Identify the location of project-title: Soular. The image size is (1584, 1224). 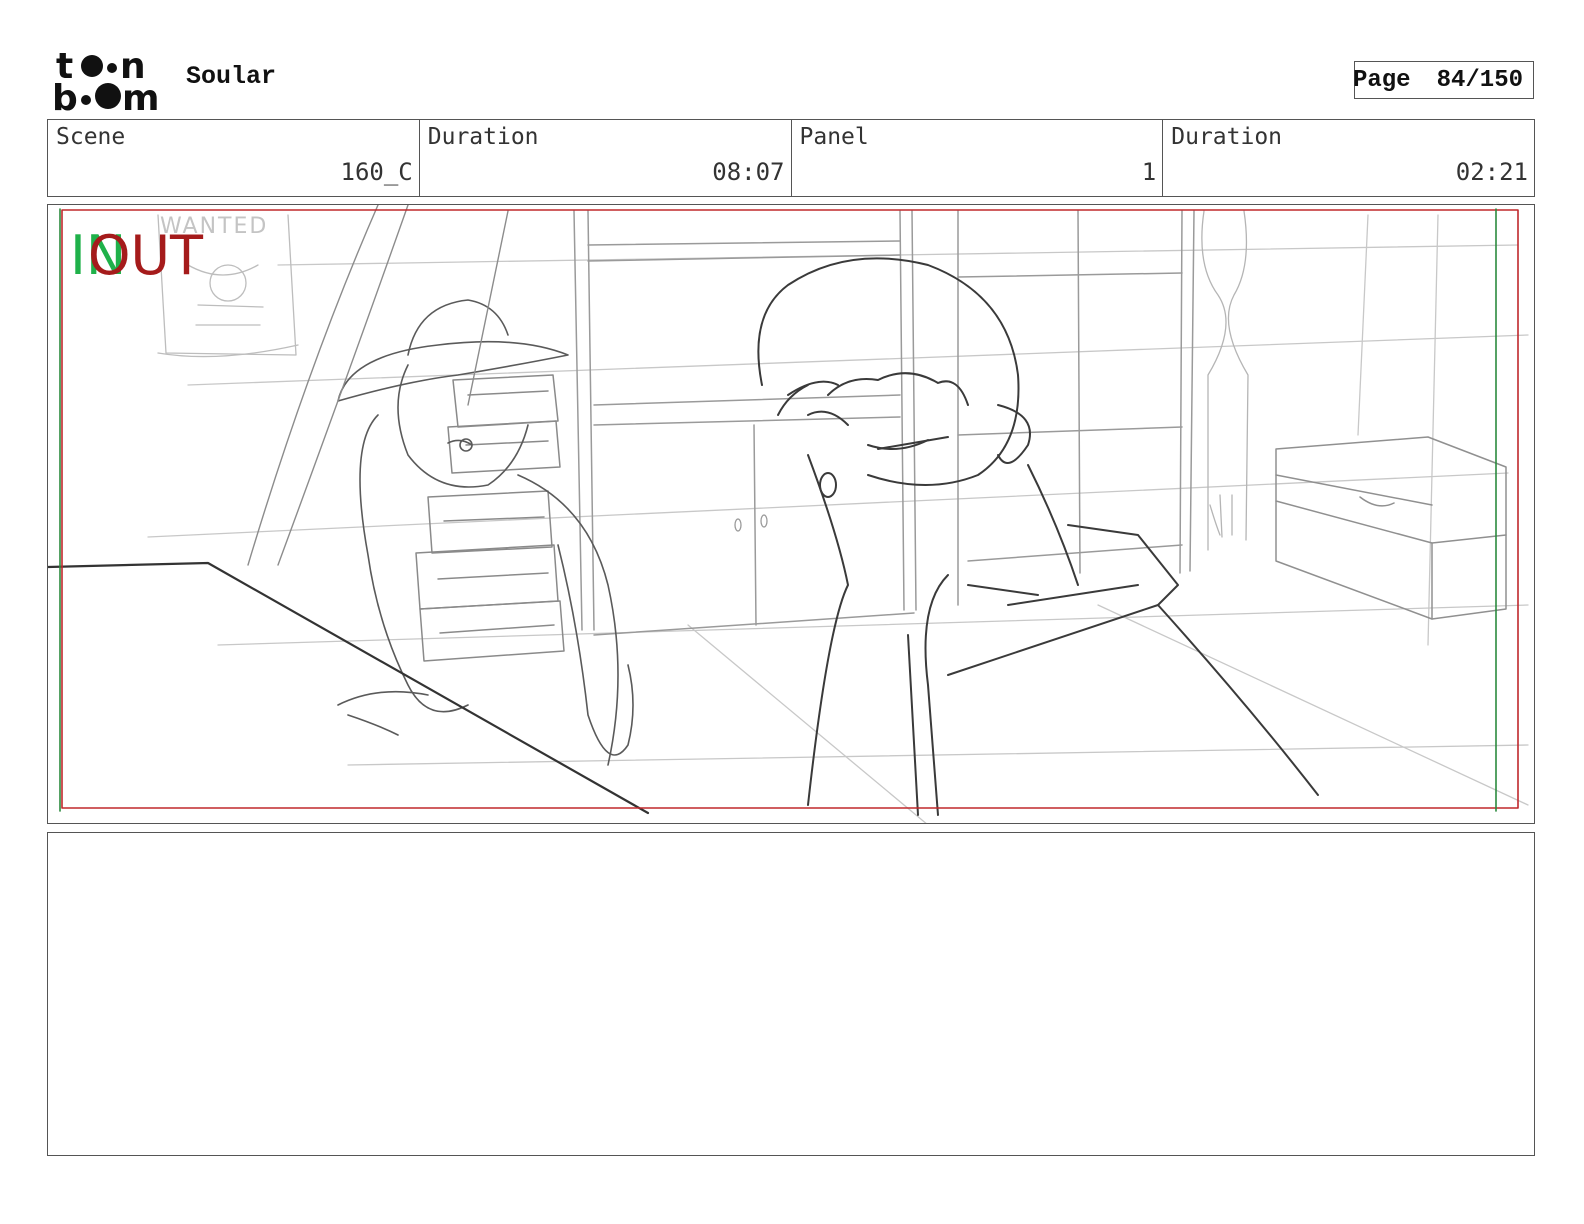
(231, 76).